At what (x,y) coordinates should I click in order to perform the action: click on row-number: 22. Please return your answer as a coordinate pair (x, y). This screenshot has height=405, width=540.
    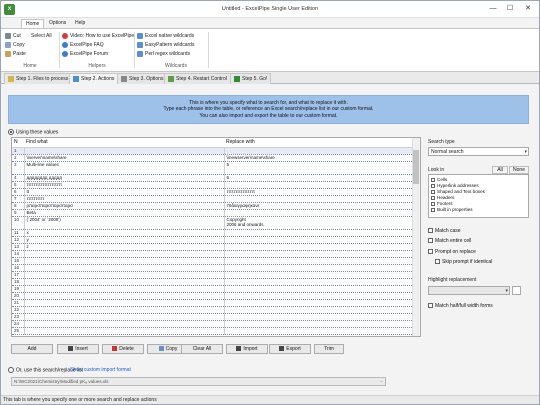
    Looking at the image, I should click on (18, 310).